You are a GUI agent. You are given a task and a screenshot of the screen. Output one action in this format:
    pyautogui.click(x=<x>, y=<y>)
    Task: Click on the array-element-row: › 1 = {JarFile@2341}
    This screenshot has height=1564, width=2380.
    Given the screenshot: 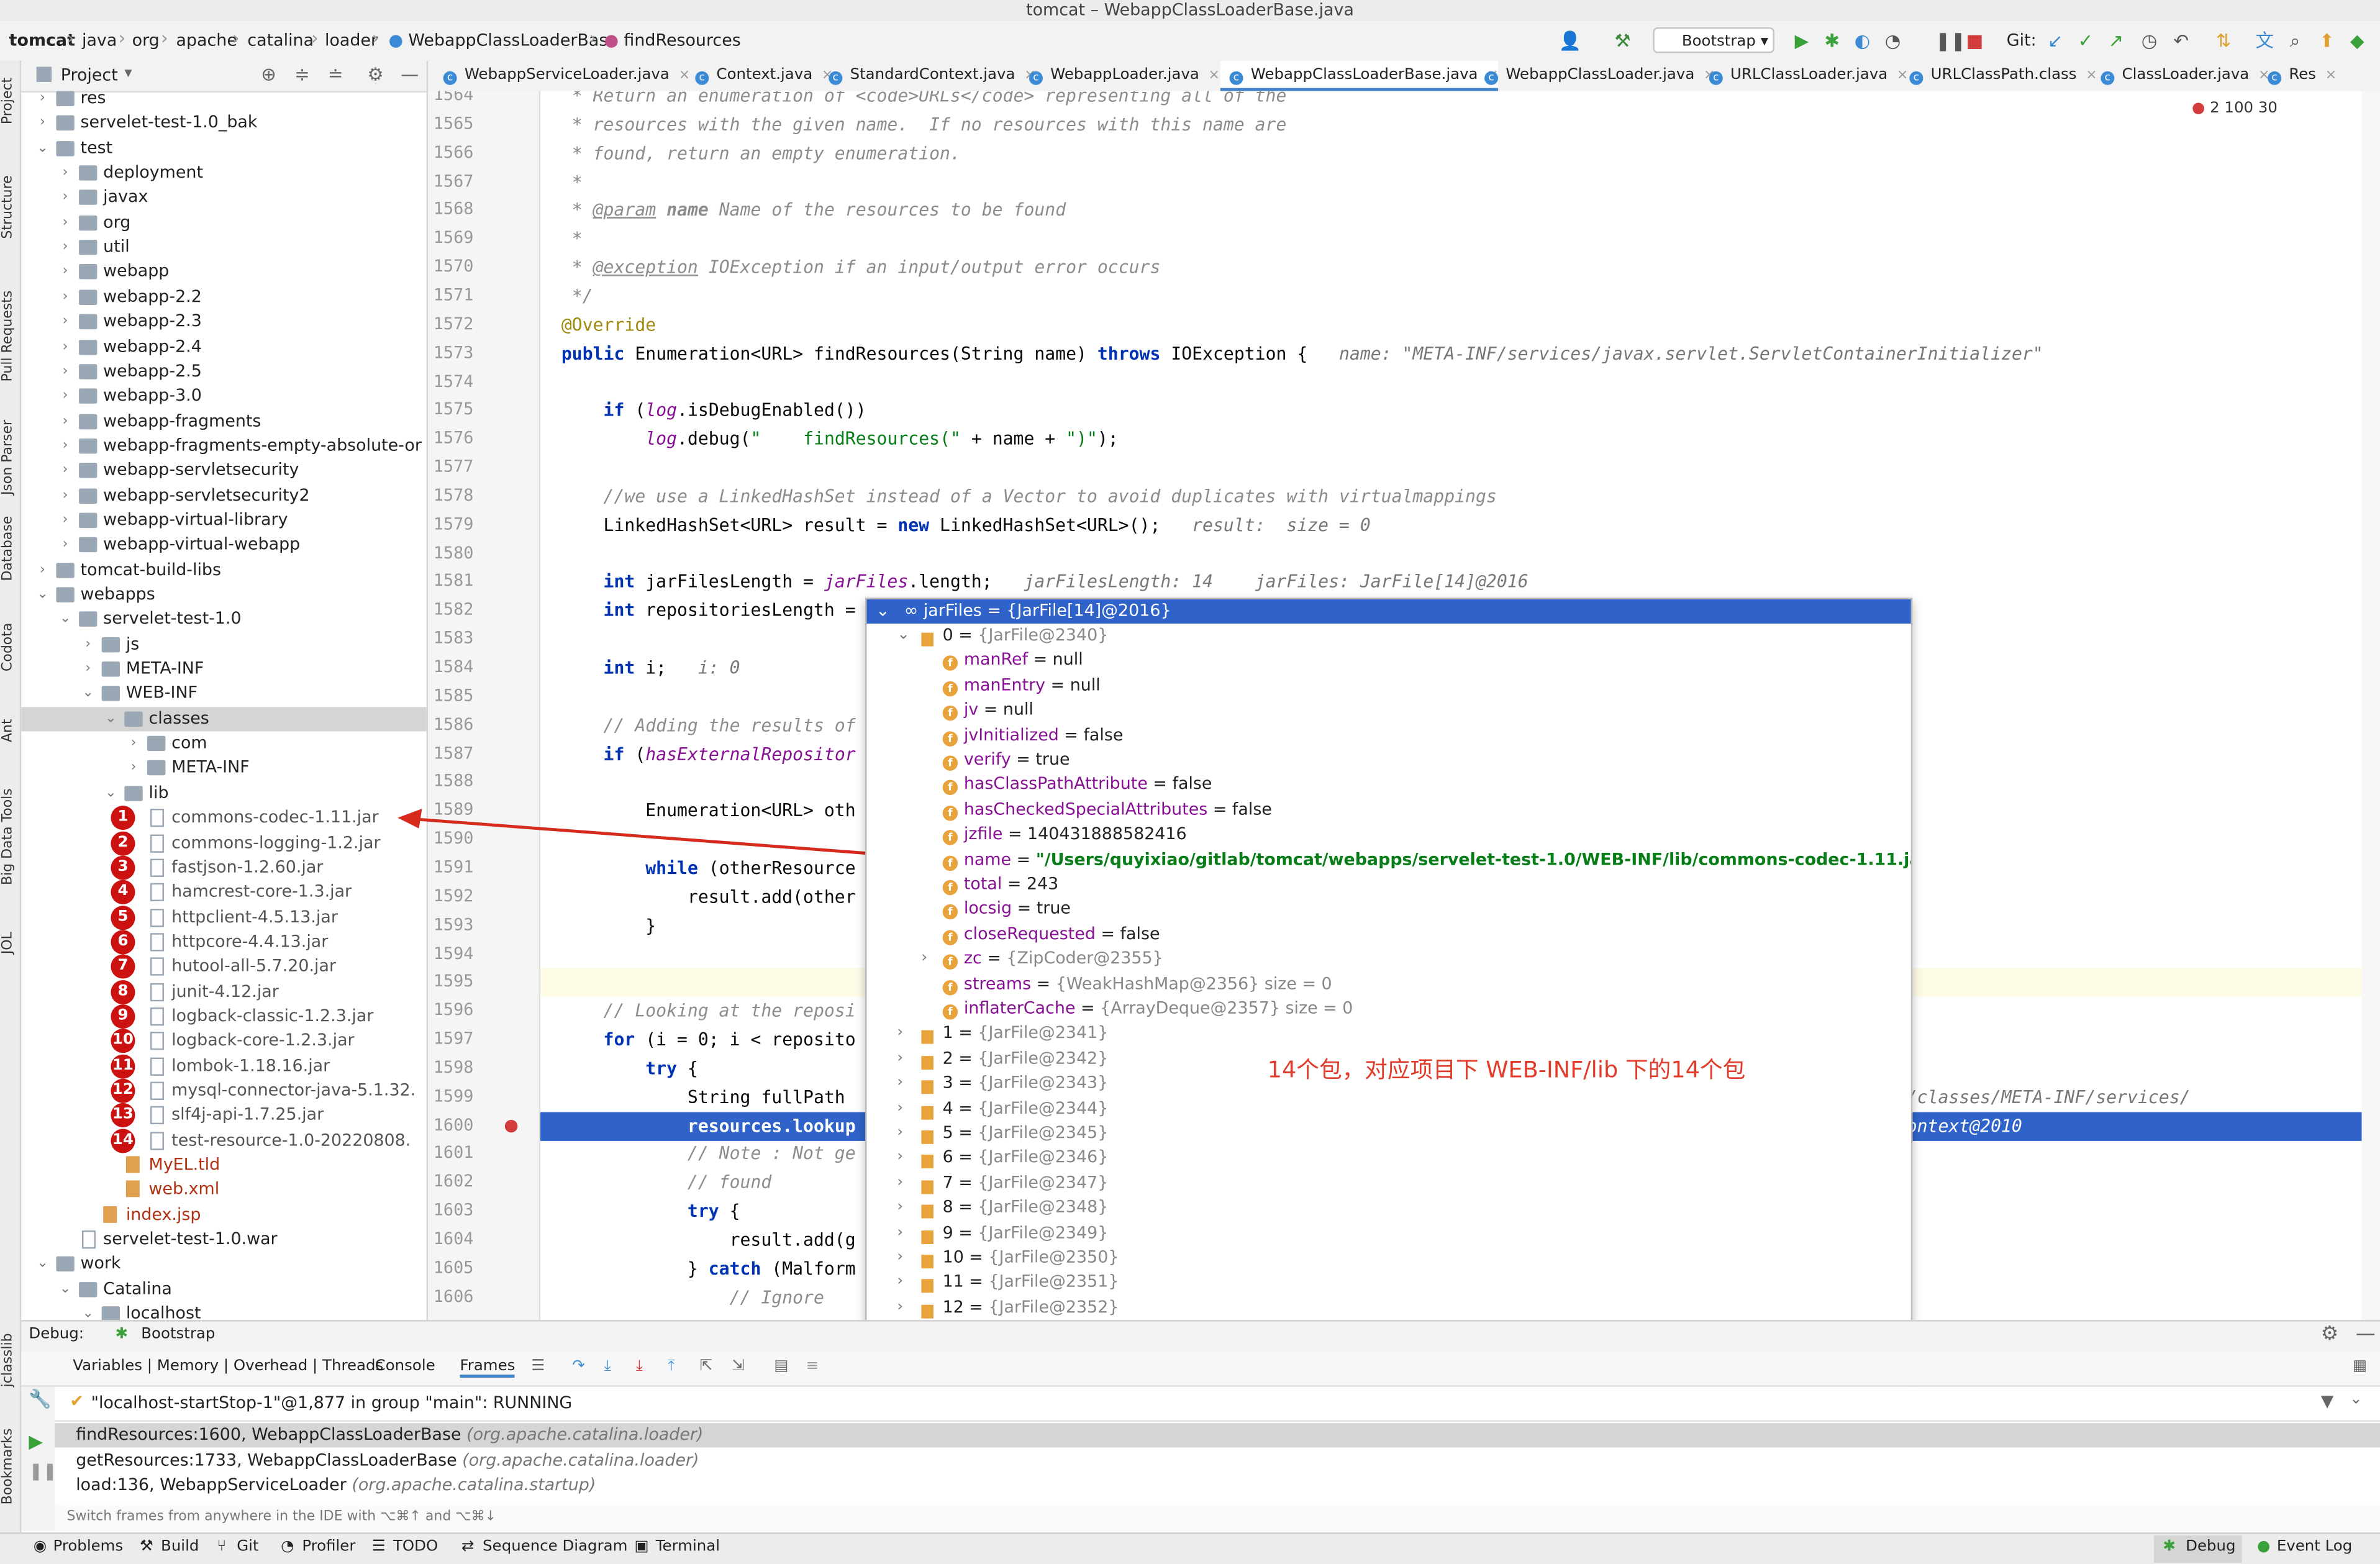 What is the action you would take?
    pyautogui.click(x=1388, y=1034)
    